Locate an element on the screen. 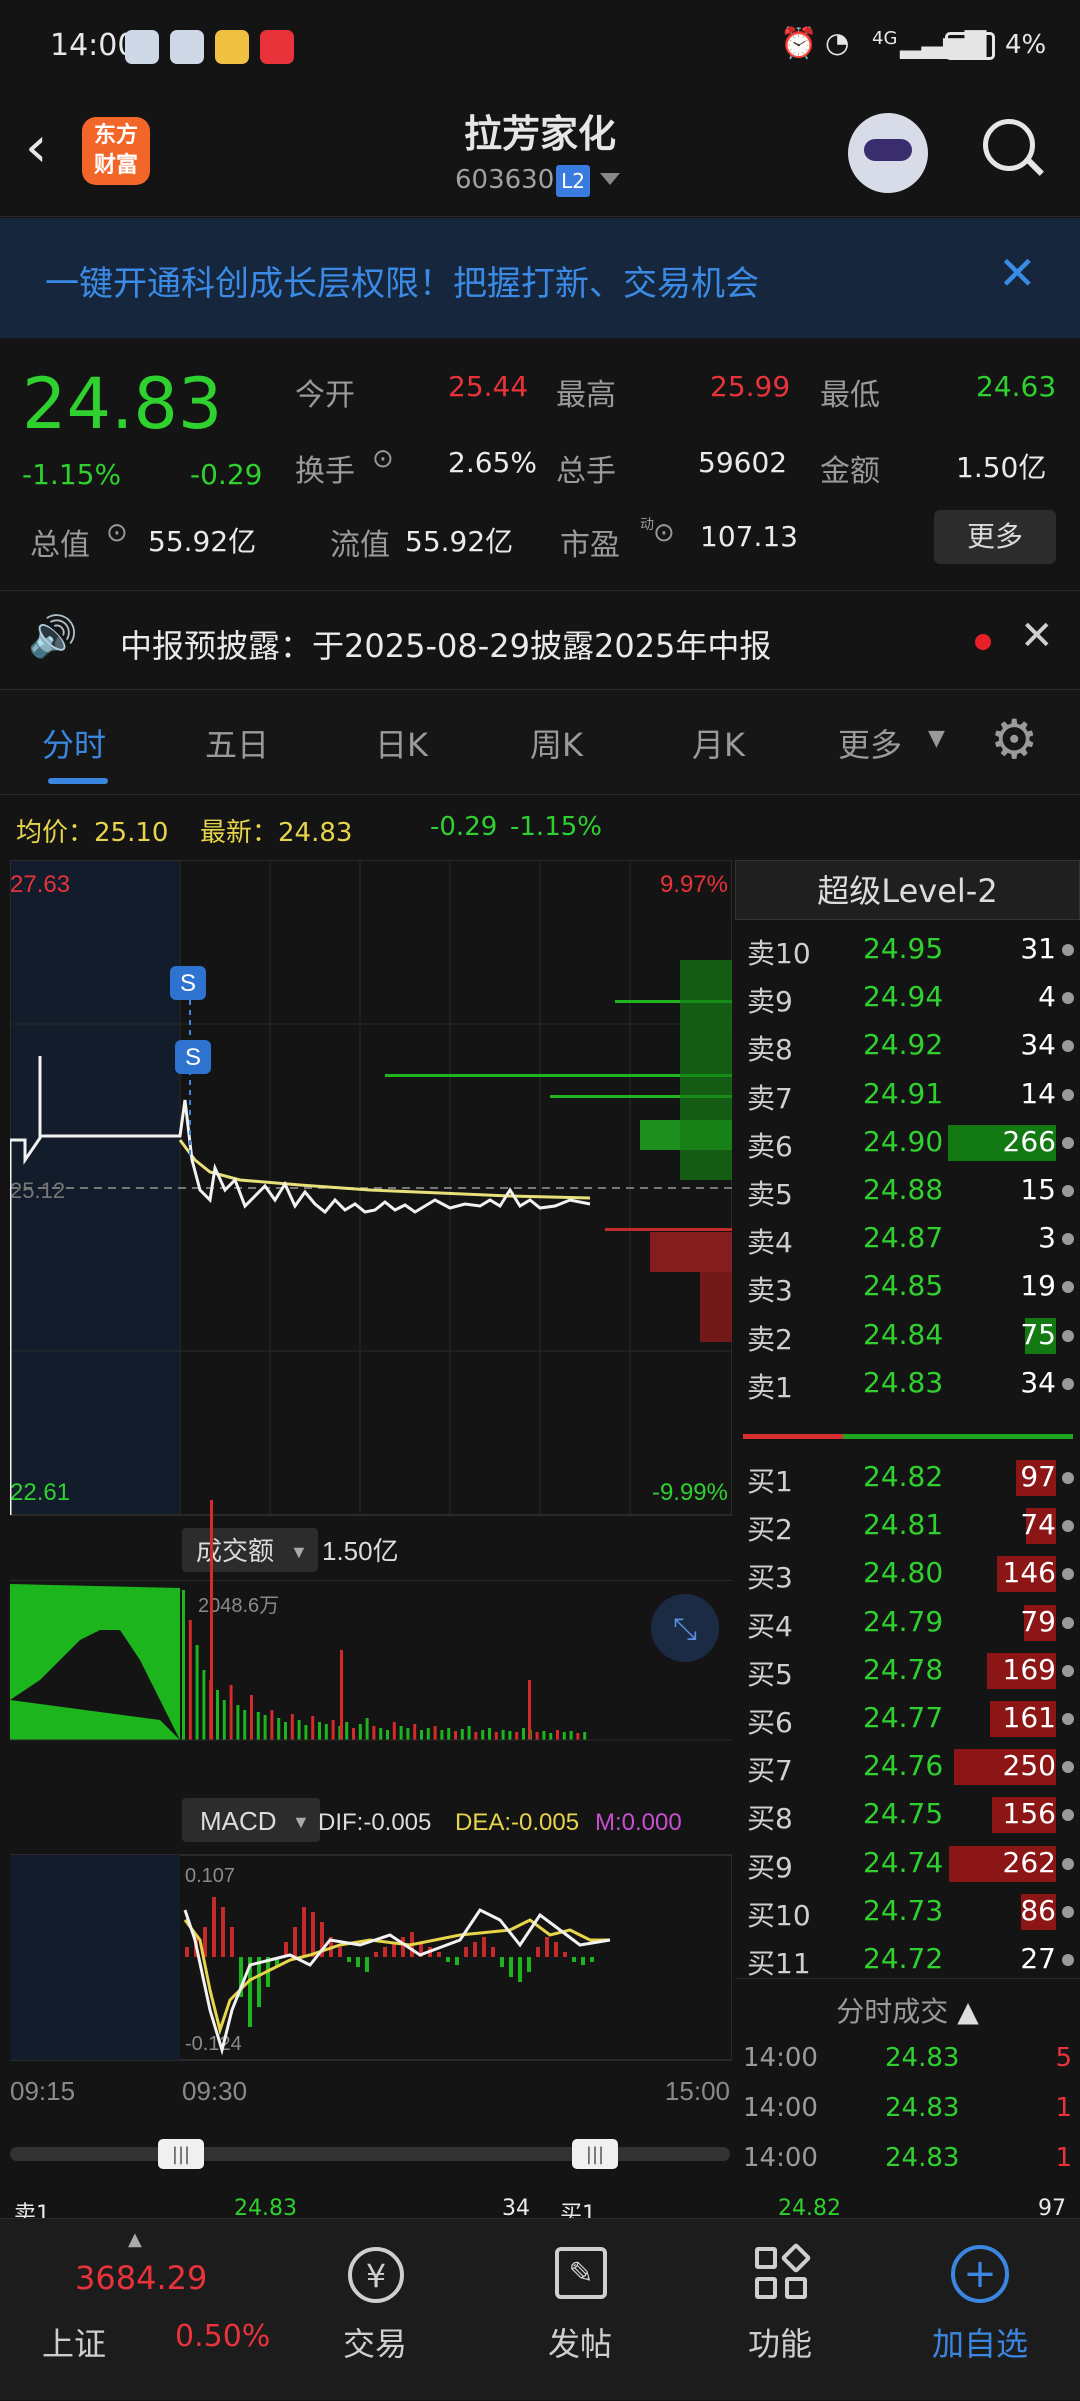 The image size is (1080, 2401). ask-row: 卖10 24.95 31 is located at coordinates (907, 950).